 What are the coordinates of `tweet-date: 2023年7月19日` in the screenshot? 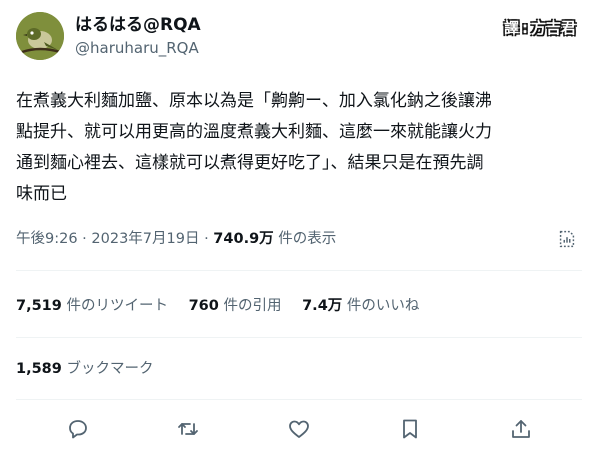 It's located at (145, 239).